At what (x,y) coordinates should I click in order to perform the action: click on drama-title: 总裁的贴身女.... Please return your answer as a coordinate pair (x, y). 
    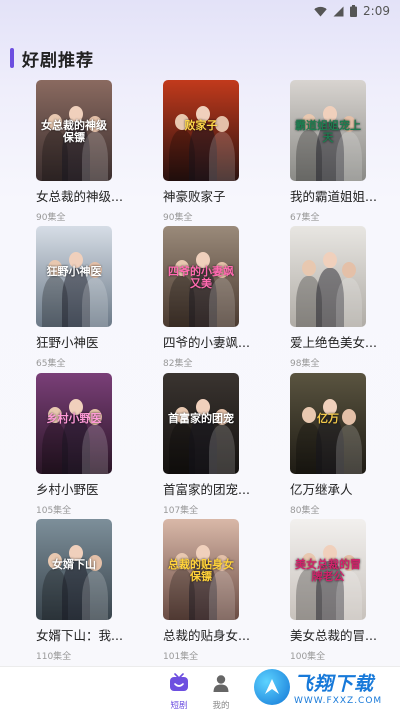
    Looking at the image, I should click on (218, 634).